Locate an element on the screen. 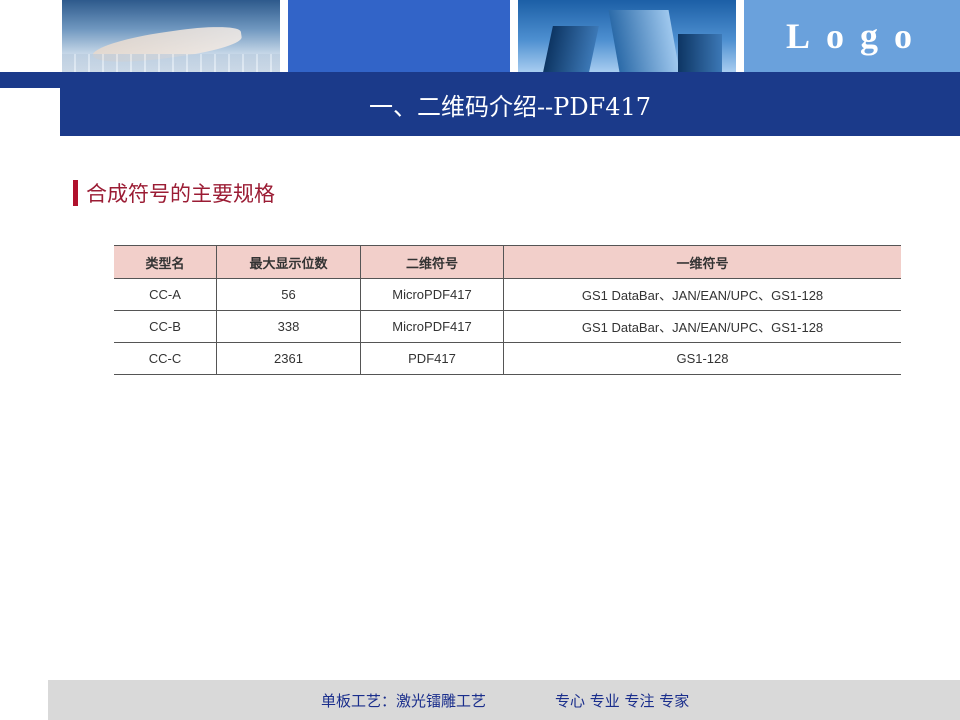  title-bar-left-strip is located at coordinates (31, 80).